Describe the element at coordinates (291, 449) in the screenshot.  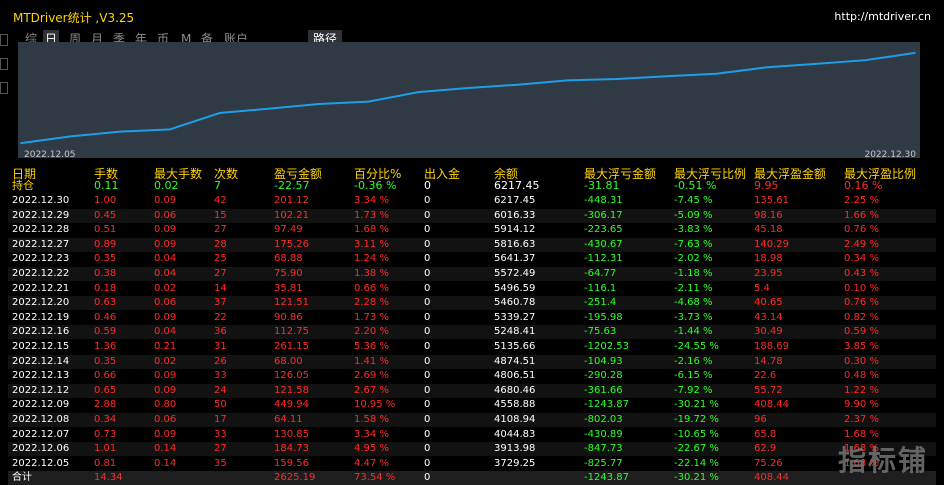
I see `cell-pnl: 184.73` at that location.